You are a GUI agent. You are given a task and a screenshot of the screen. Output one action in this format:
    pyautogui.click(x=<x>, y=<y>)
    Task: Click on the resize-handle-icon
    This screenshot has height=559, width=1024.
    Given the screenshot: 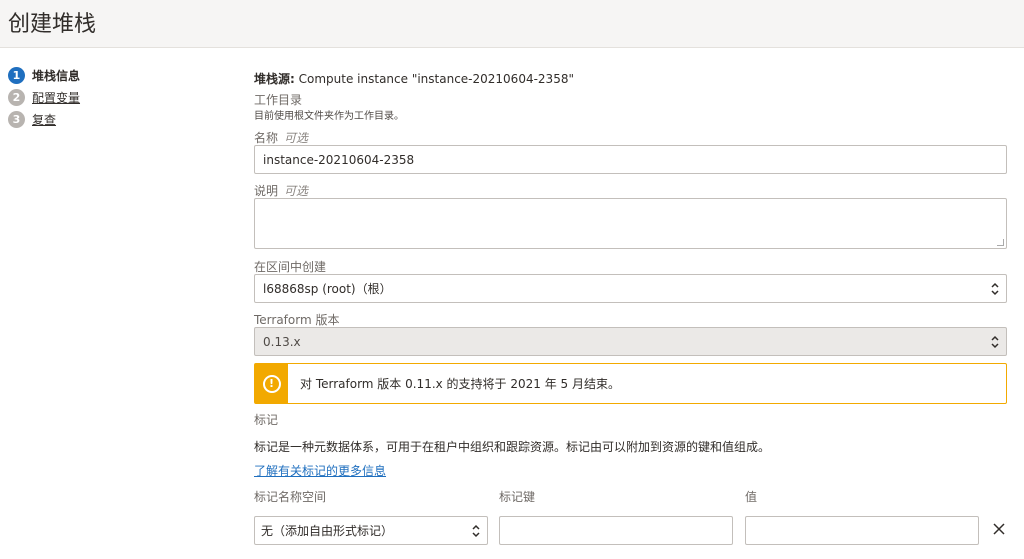 What is the action you would take?
    pyautogui.click(x=1000, y=242)
    